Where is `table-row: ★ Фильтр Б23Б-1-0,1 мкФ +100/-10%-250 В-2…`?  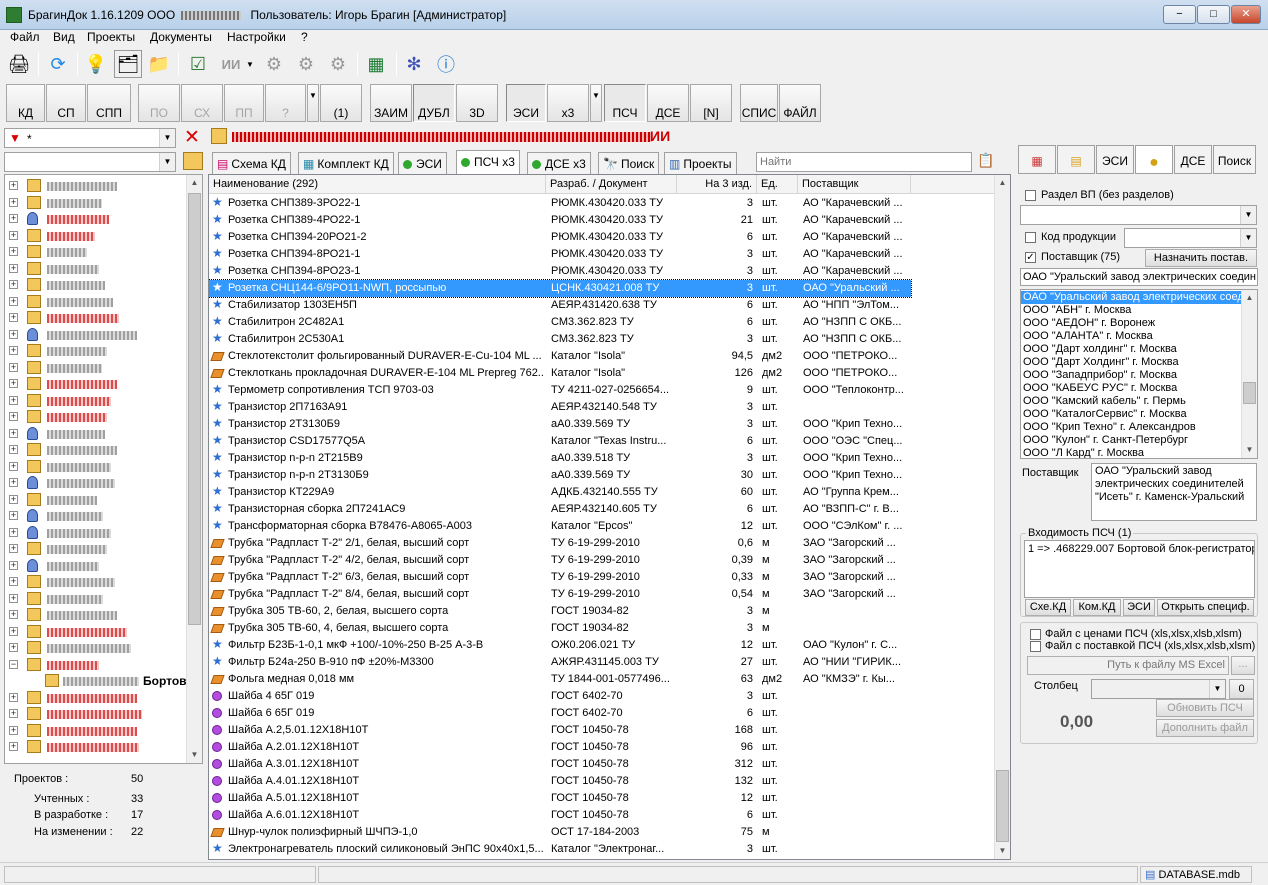 table-row: ★ Фильтр Б23Б-1-0,1 мкФ +100/-10%-250 В-2… is located at coordinates (560, 645).